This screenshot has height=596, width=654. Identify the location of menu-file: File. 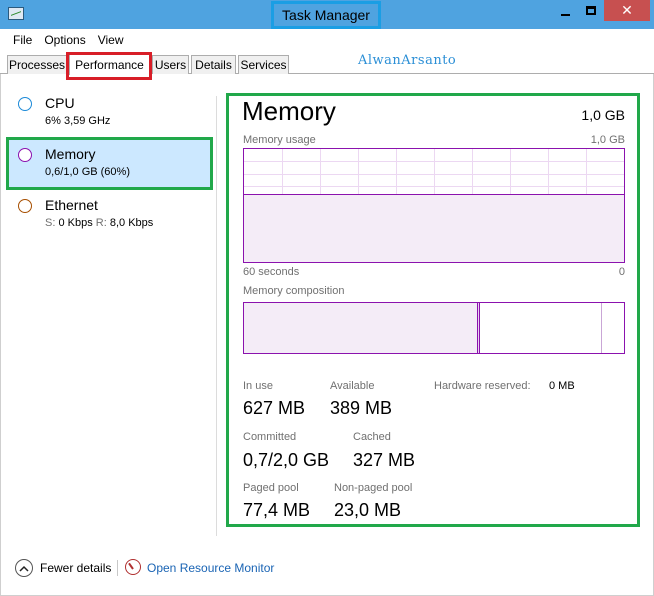
(22, 40).